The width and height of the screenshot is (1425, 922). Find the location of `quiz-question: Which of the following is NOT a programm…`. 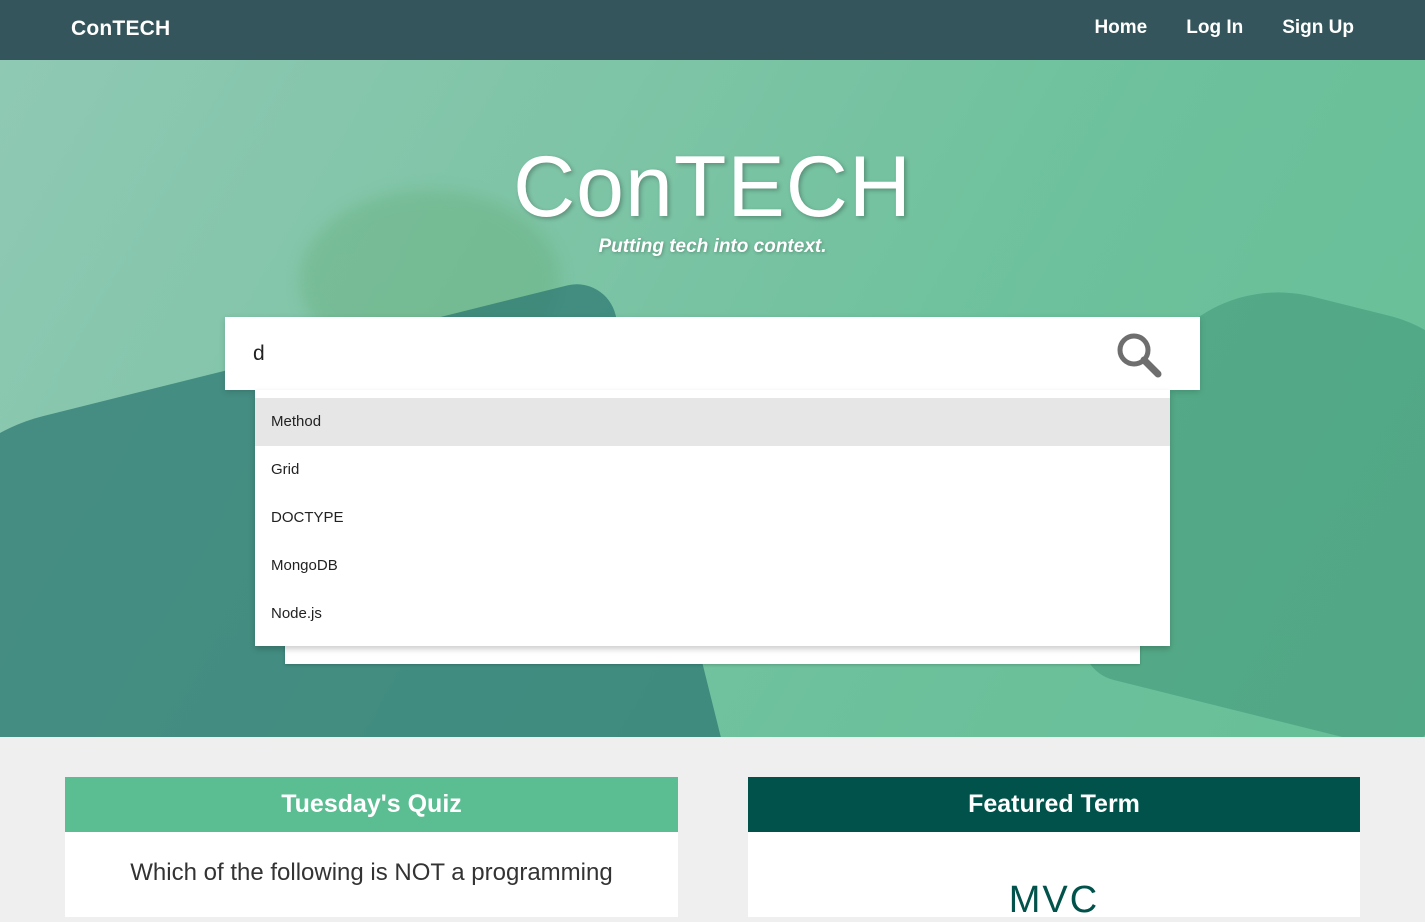

quiz-question: Which of the following is NOT a programm… is located at coordinates (371, 872).